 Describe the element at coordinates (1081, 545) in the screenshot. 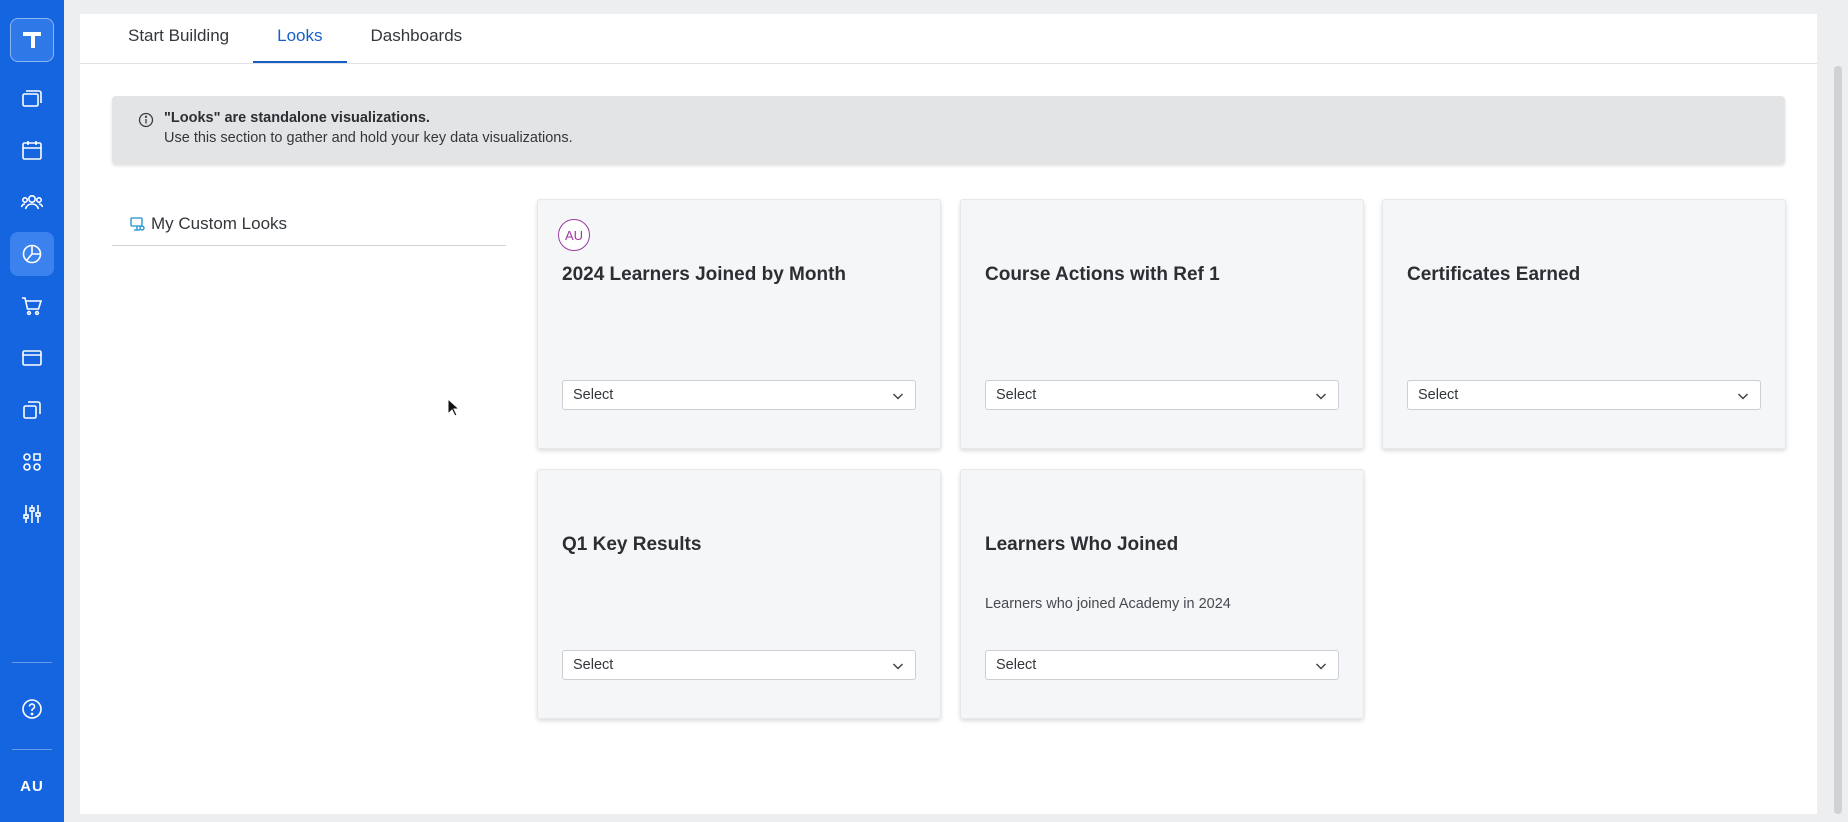

I see `look-title: Learners Who Joined` at that location.